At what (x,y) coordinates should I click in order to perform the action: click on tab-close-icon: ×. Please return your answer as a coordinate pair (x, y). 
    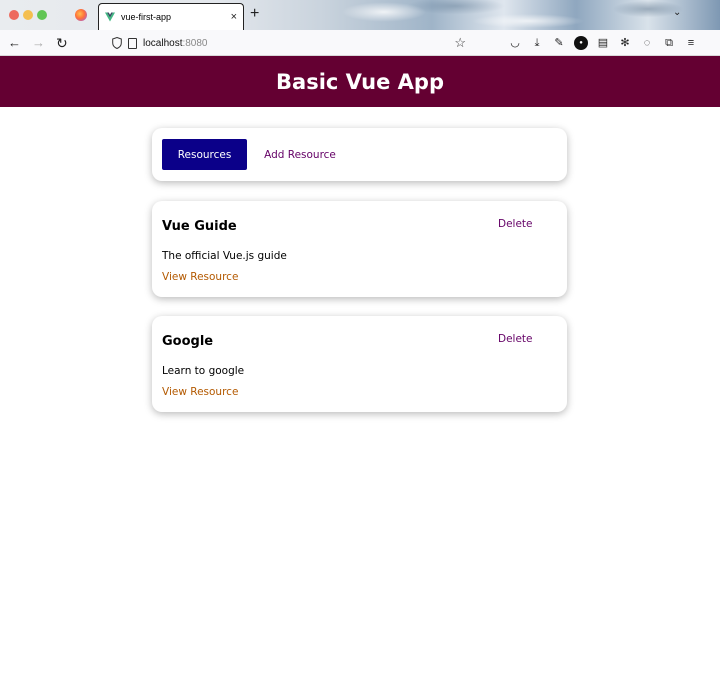
    Looking at the image, I should click on (234, 17).